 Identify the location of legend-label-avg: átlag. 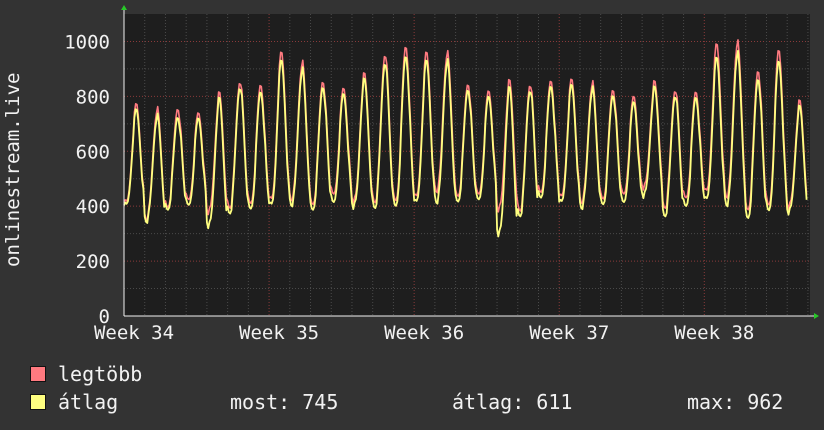
(88, 402).